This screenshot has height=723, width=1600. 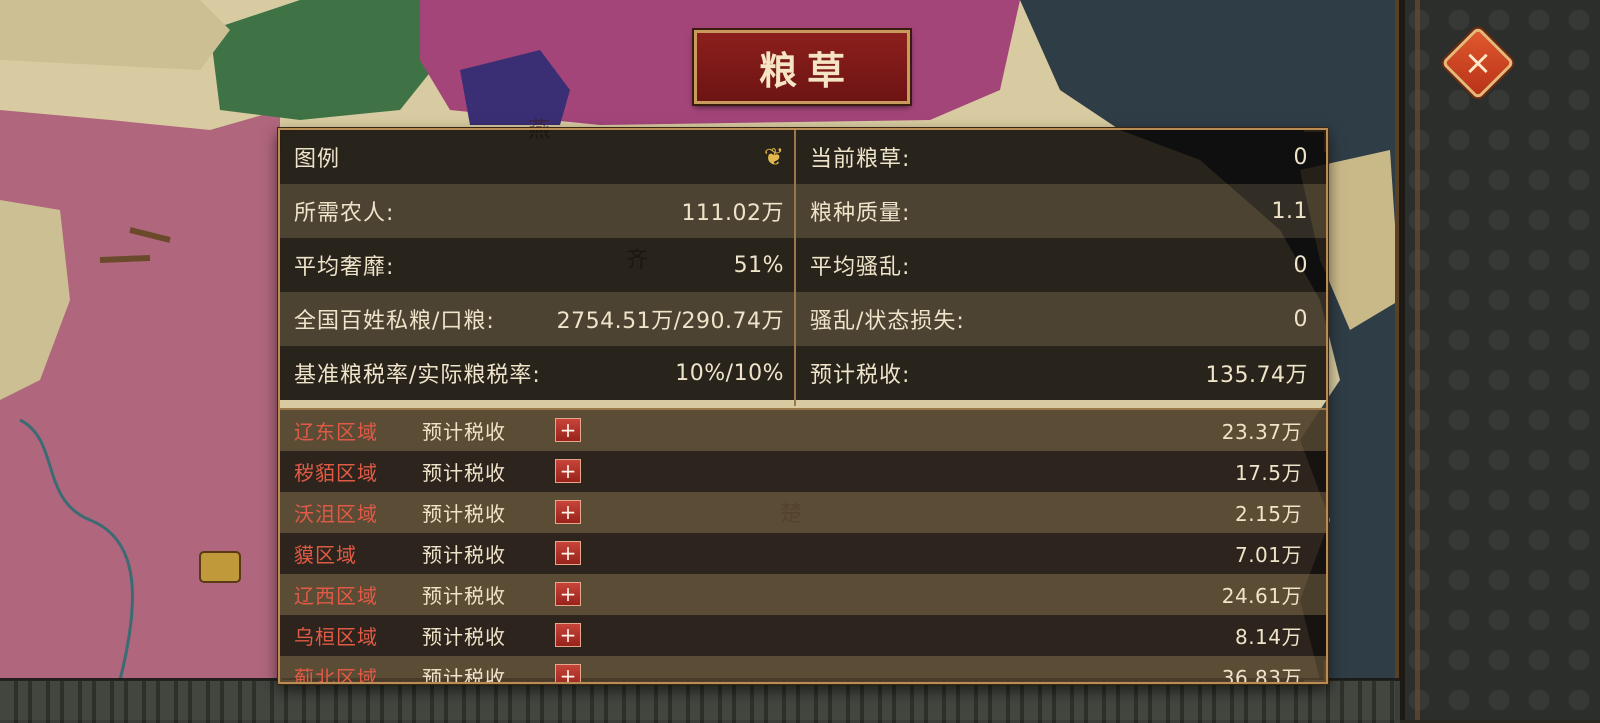 What do you see at coordinates (1061, 373) in the screenshot?
I see `stat-row: 预计税收: 135.74万` at bounding box center [1061, 373].